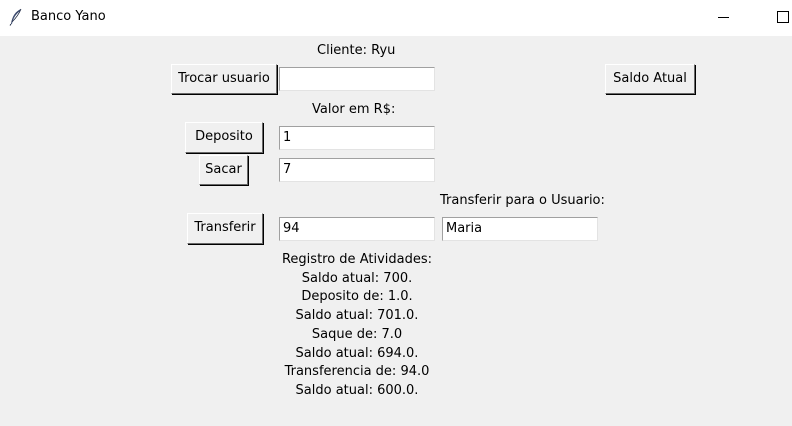 Image resolution: width=792 pixels, height=426 pixels. I want to click on maximize-icon, so click(774, 18).